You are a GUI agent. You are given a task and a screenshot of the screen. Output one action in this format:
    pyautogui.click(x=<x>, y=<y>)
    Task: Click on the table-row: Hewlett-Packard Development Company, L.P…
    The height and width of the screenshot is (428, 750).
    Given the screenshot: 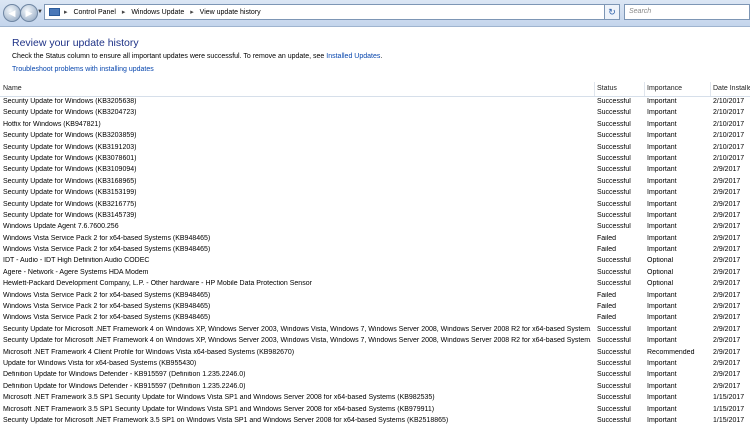 What is the action you would take?
    pyautogui.click(x=375, y=284)
    